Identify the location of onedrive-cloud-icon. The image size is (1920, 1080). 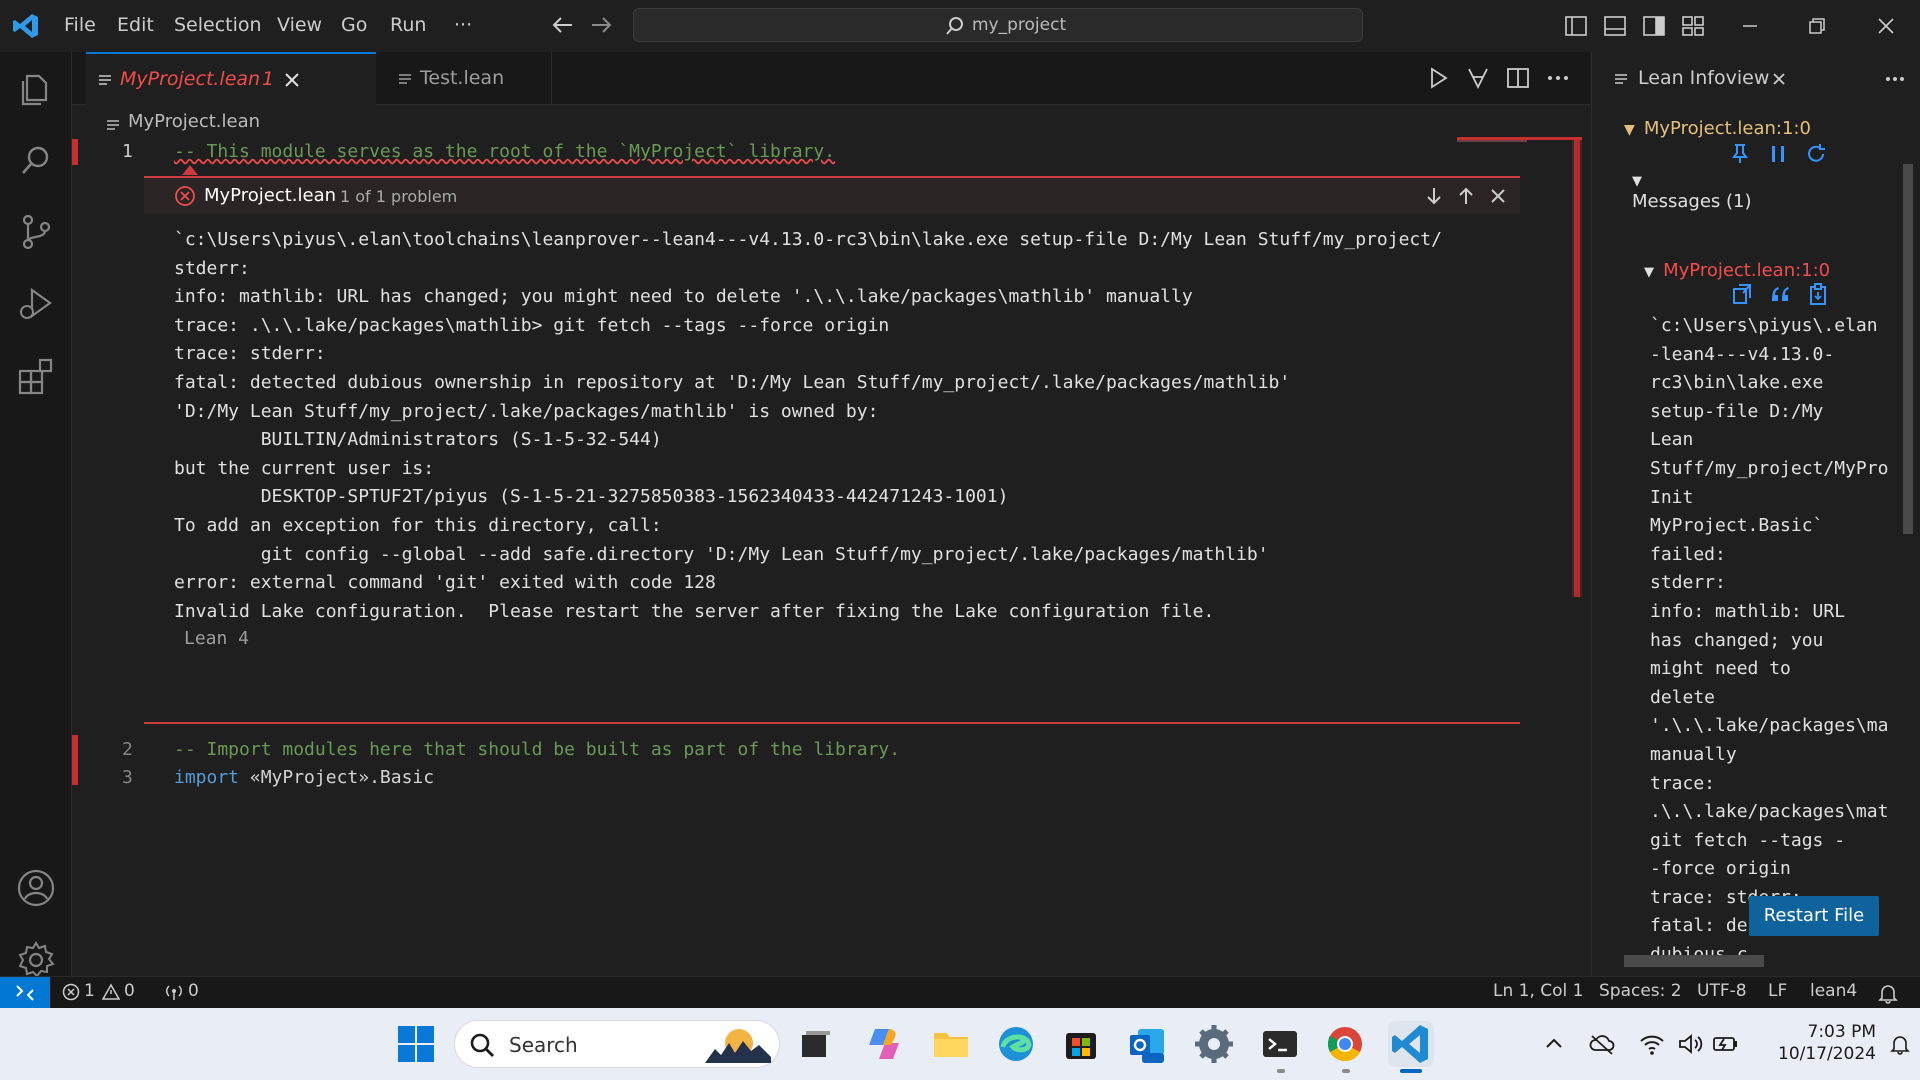
(1602, 1044).